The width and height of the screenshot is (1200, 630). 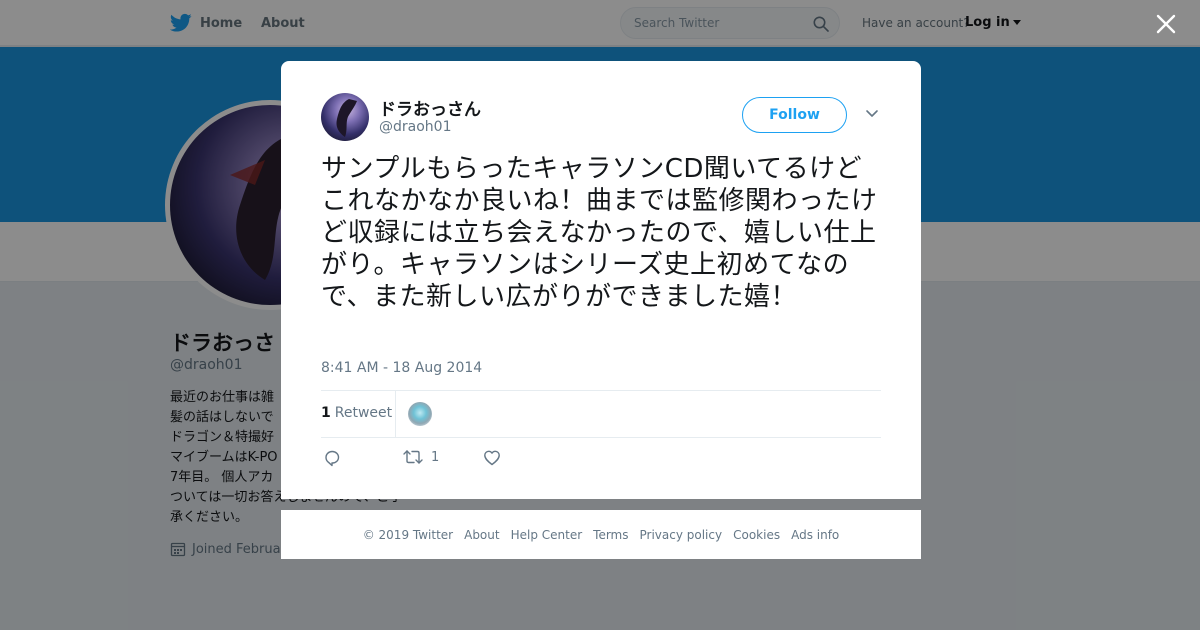 What do you see at coordinates (420, 414) in the screenshot?
I see `retweeter-avatar` at bounding box center [420, 414].